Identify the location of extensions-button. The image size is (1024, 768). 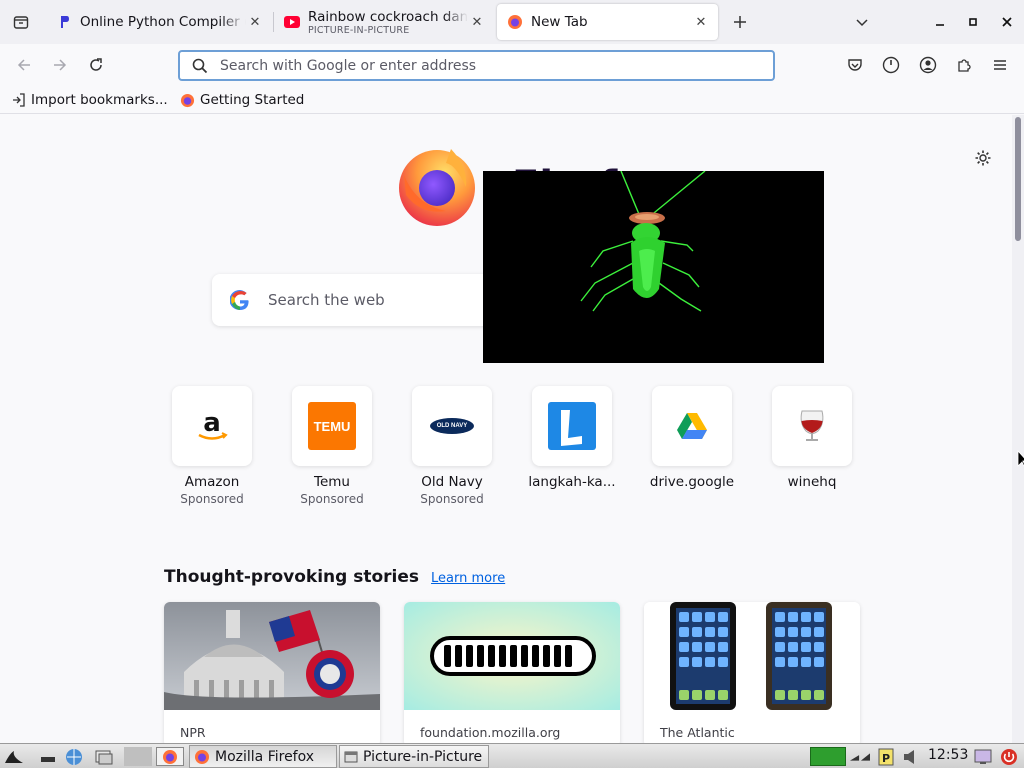
(964, 65).